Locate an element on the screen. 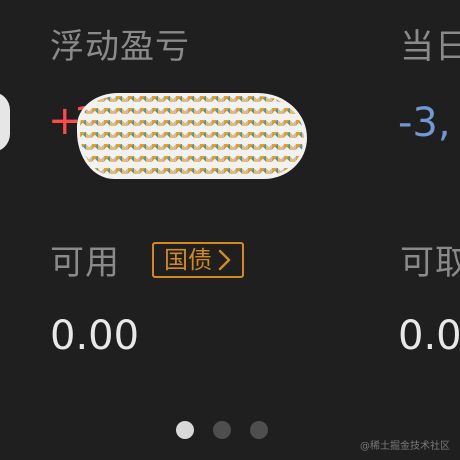 Image resolution: width=460 pixels, height=460 pixels. today-pnl-label: 当日 is located at coordinates (430, 47).